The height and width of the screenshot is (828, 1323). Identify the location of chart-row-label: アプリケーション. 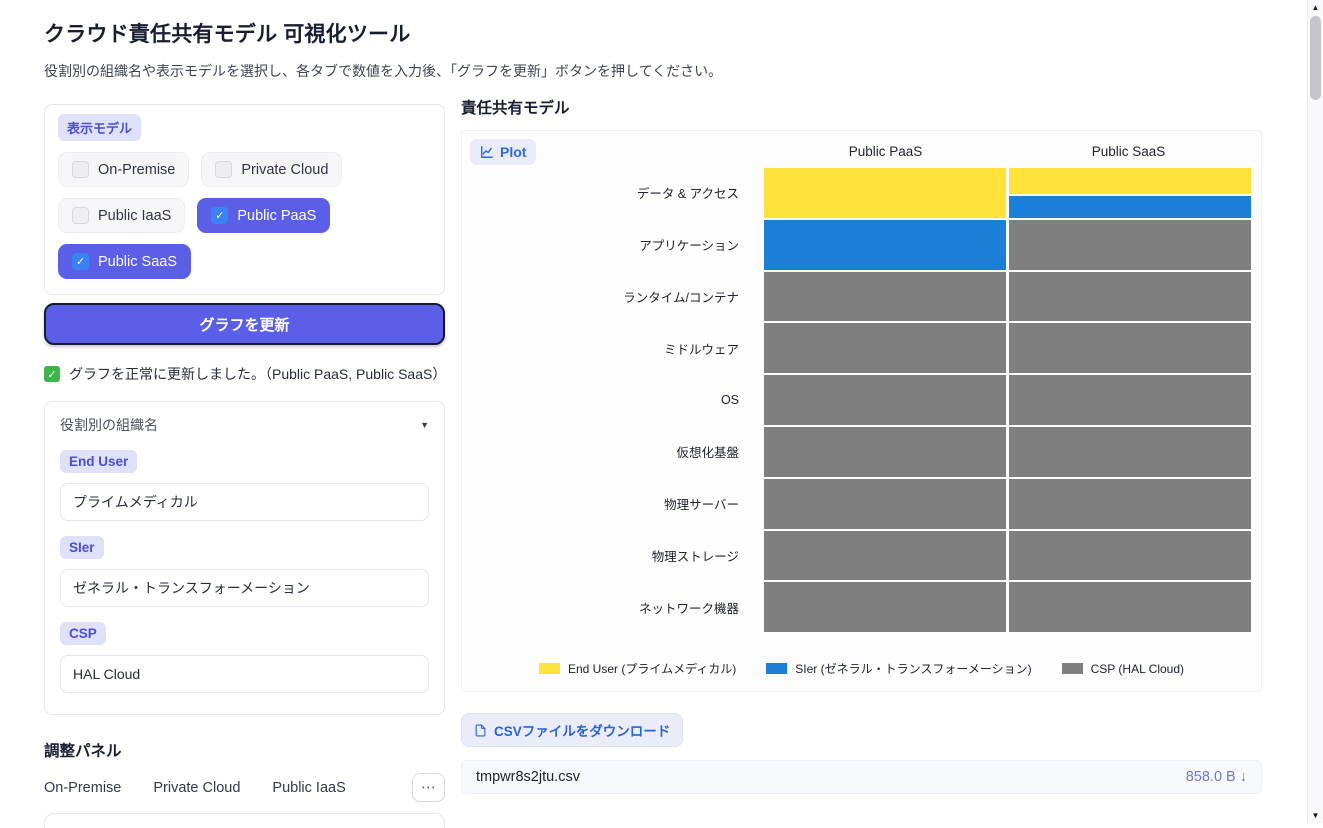
(689, 246).